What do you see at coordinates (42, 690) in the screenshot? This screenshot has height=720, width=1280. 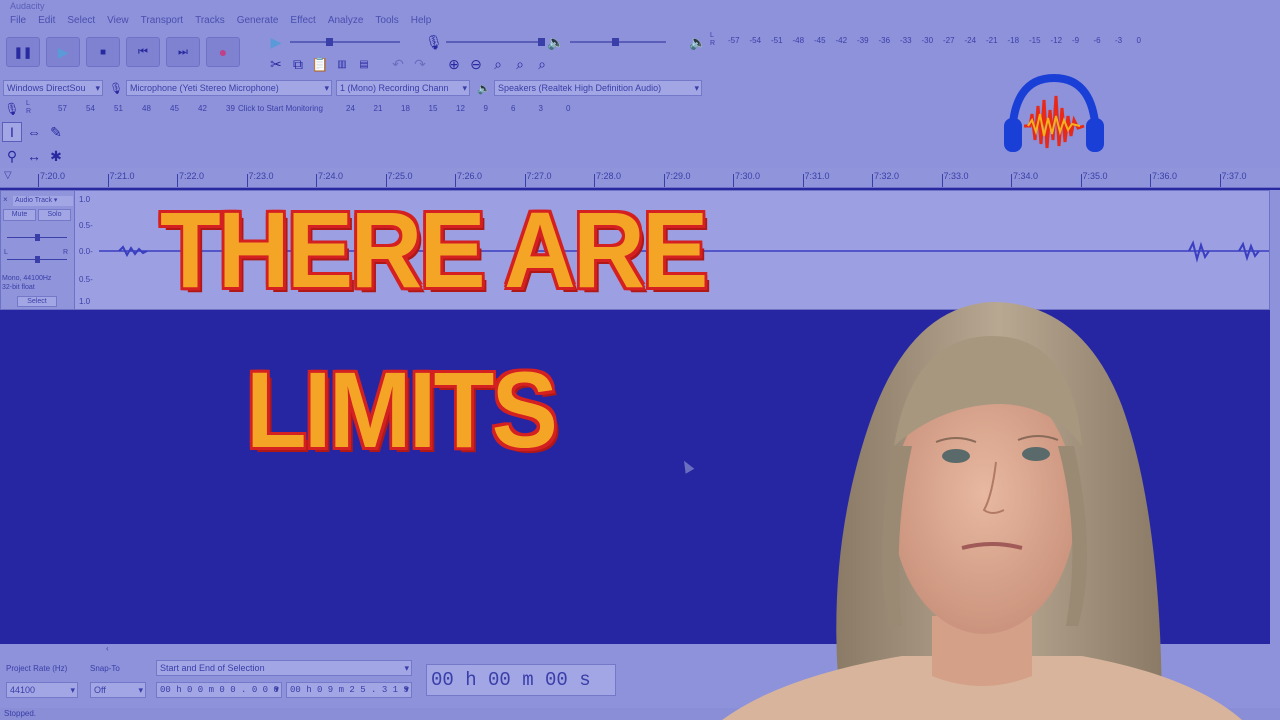 I see `project-rate-select: 44100` at bounding box center [42, 690].